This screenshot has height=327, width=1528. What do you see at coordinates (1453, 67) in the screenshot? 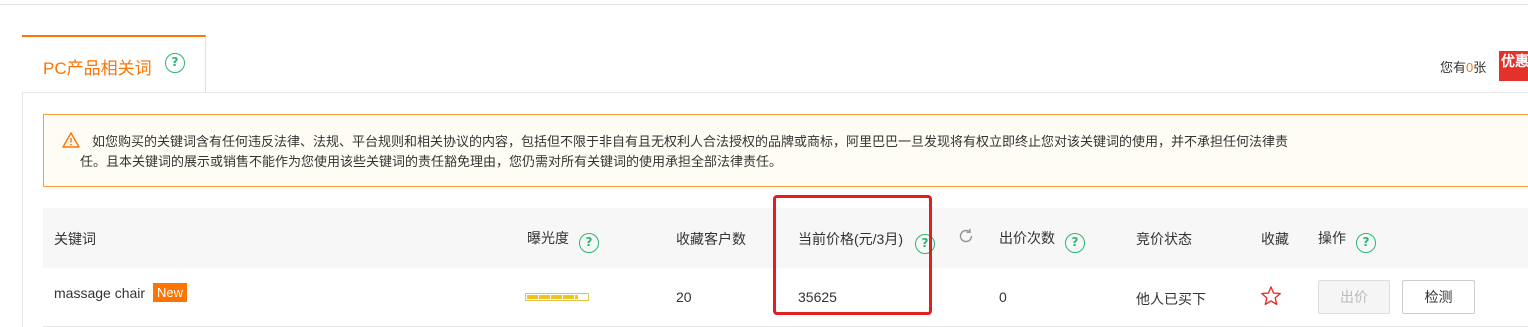
I see `coupon-prefix: 您有` at bounding box center [1453, 67].